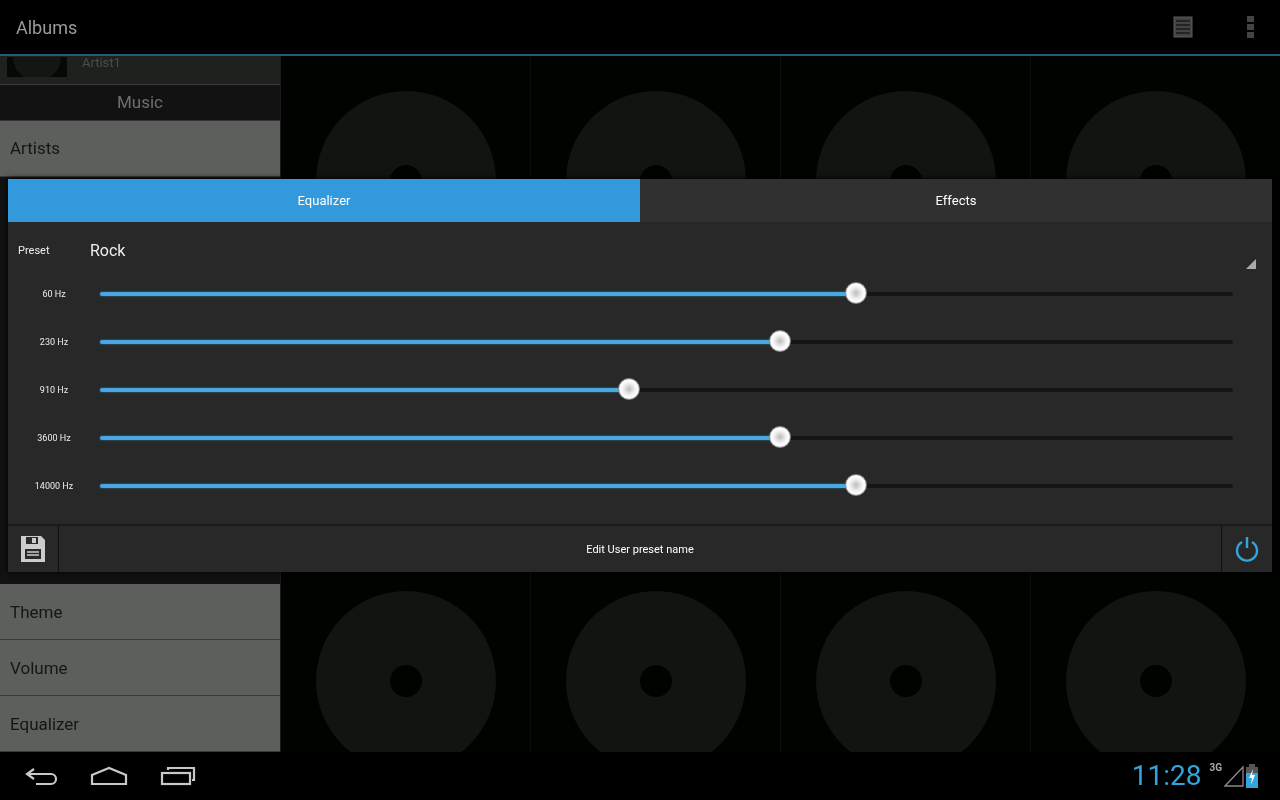  What do you see at coordinates (54, 438) in the screenshot?
I see `band-label: 3600 Hz` at bounding box center [54, 438].